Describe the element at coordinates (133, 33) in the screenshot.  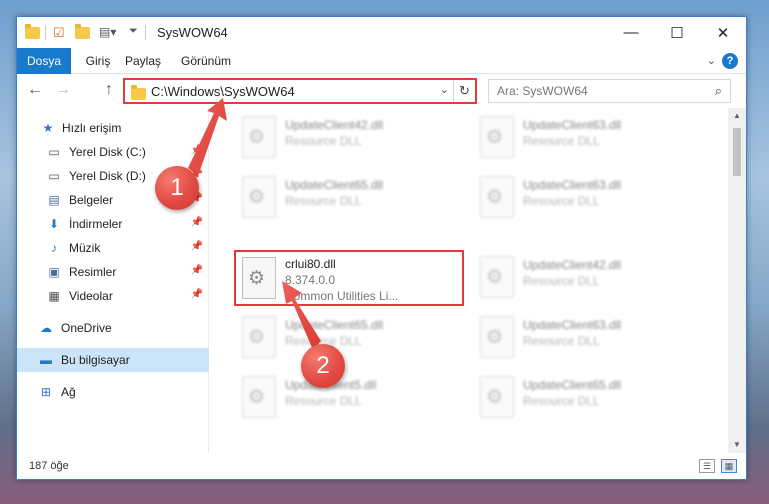
I see `customize-toolbar-icon: ⏷` at that location.